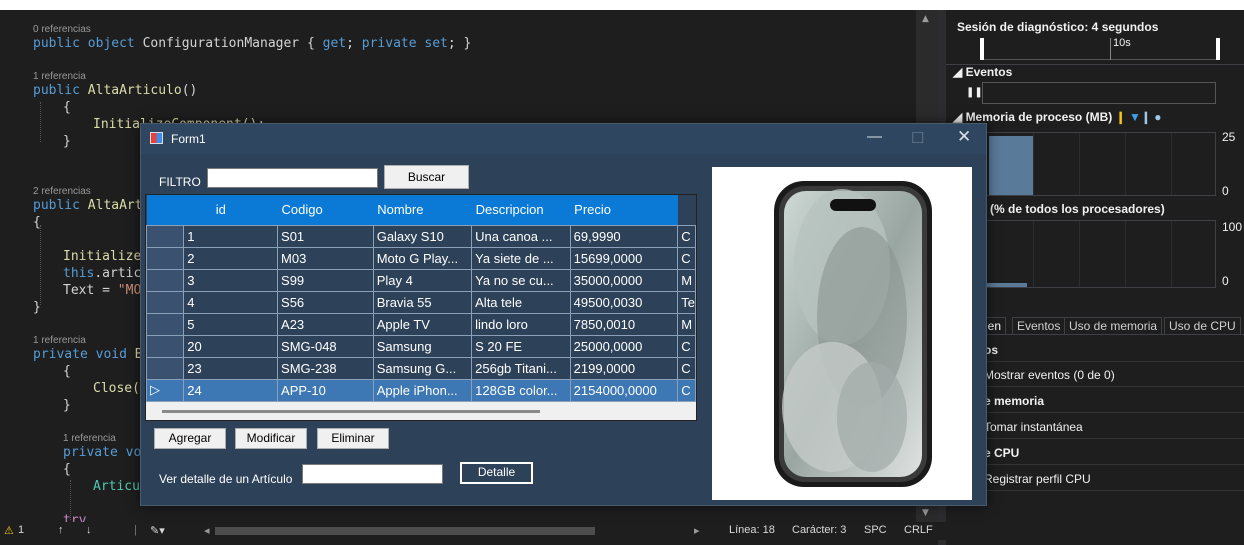 This screenshot has width=1244, height=545. What do you see at coordinates (62, 191) in the screenshot?
I see `code-lens-refs: 2 referencias` at bounding box center [62, 191].